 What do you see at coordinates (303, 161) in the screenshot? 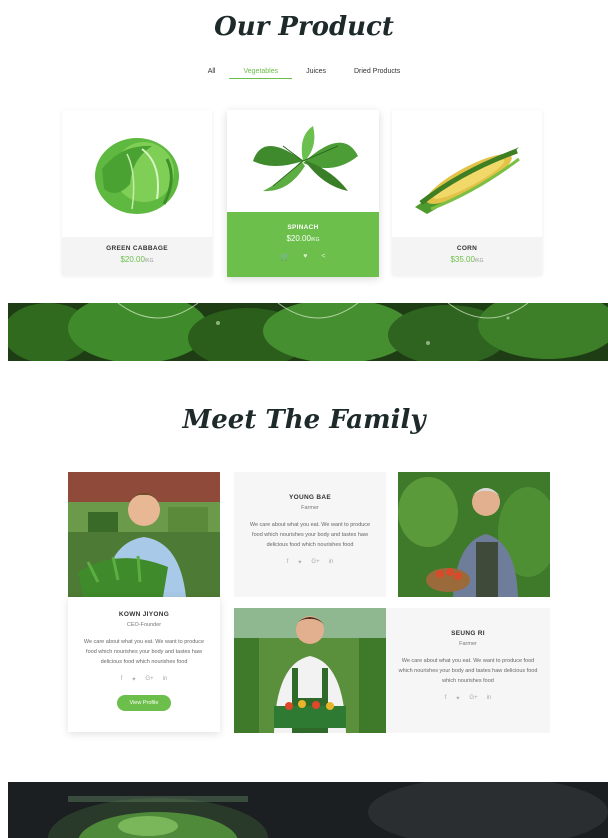
I see `spinach-image` at bounding box center [303, 161].